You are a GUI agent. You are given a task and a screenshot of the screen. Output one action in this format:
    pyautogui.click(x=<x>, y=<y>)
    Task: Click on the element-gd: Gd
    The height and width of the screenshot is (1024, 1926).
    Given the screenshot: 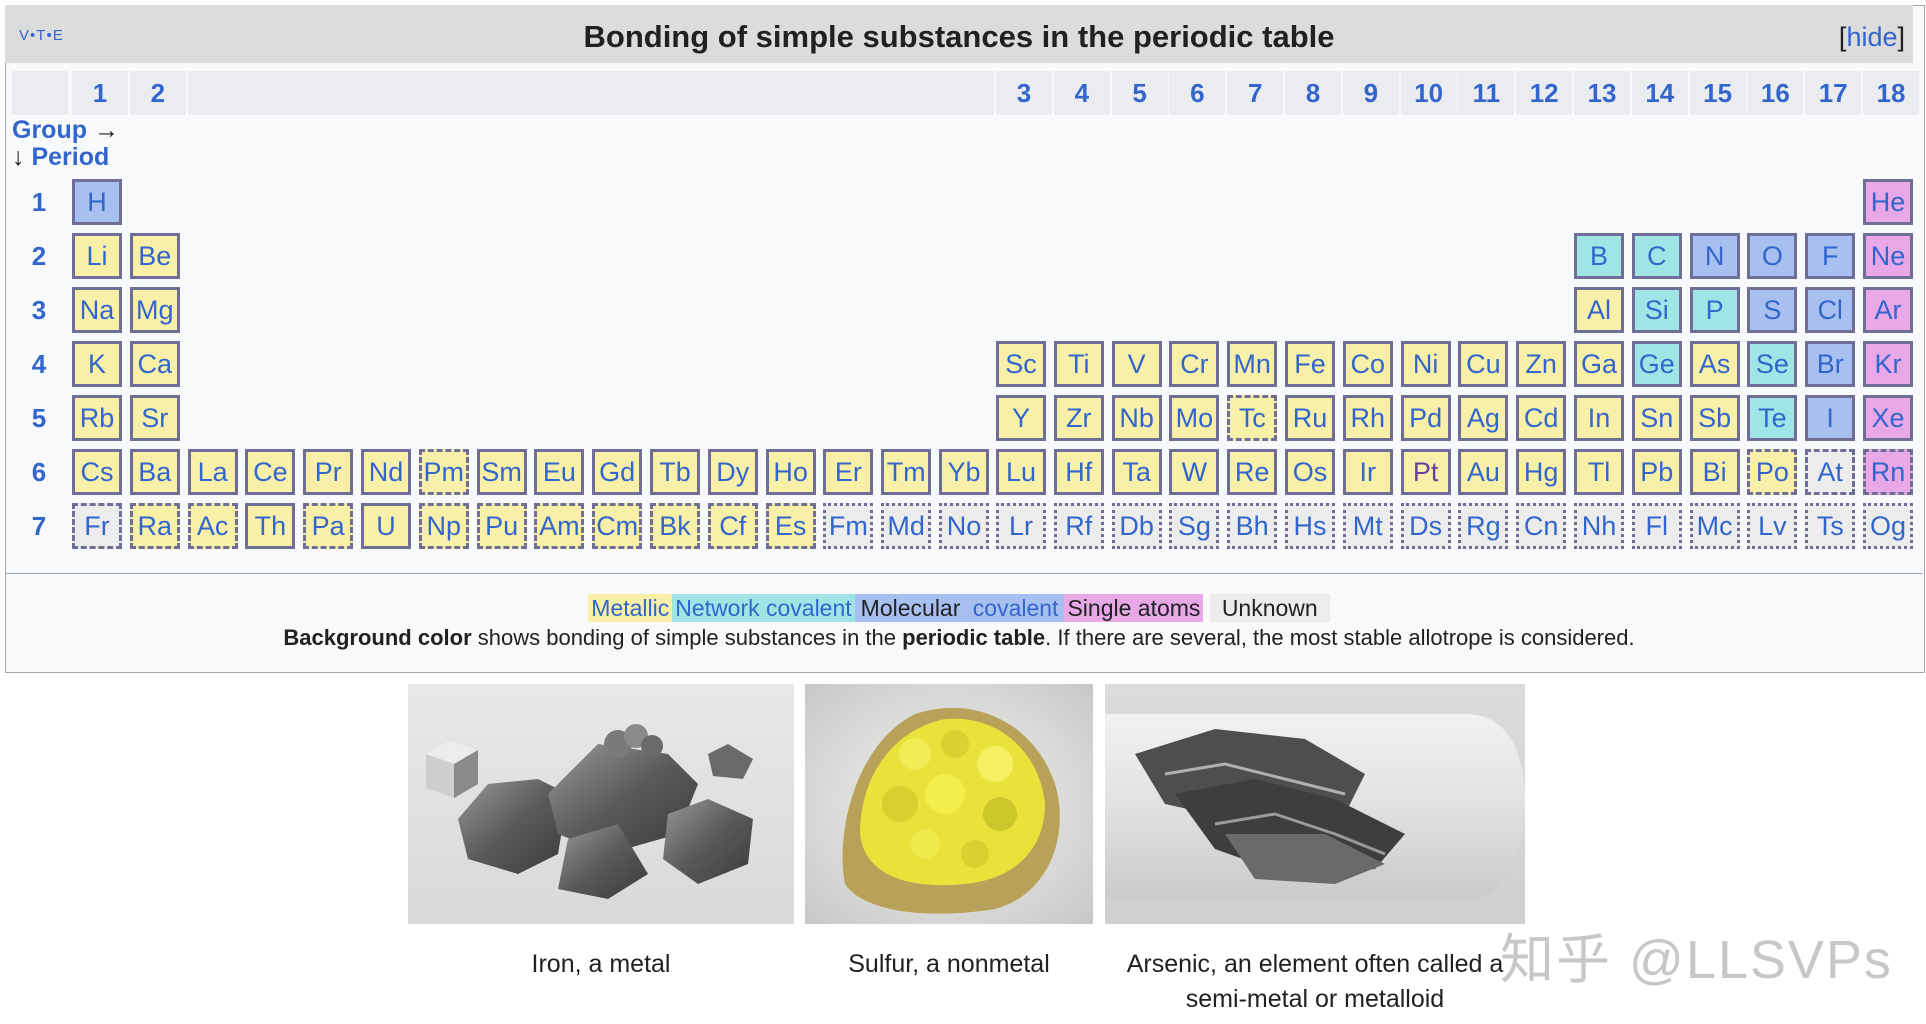 What is the action you would take?
    pyautogui.click(x=617, y=472)
    